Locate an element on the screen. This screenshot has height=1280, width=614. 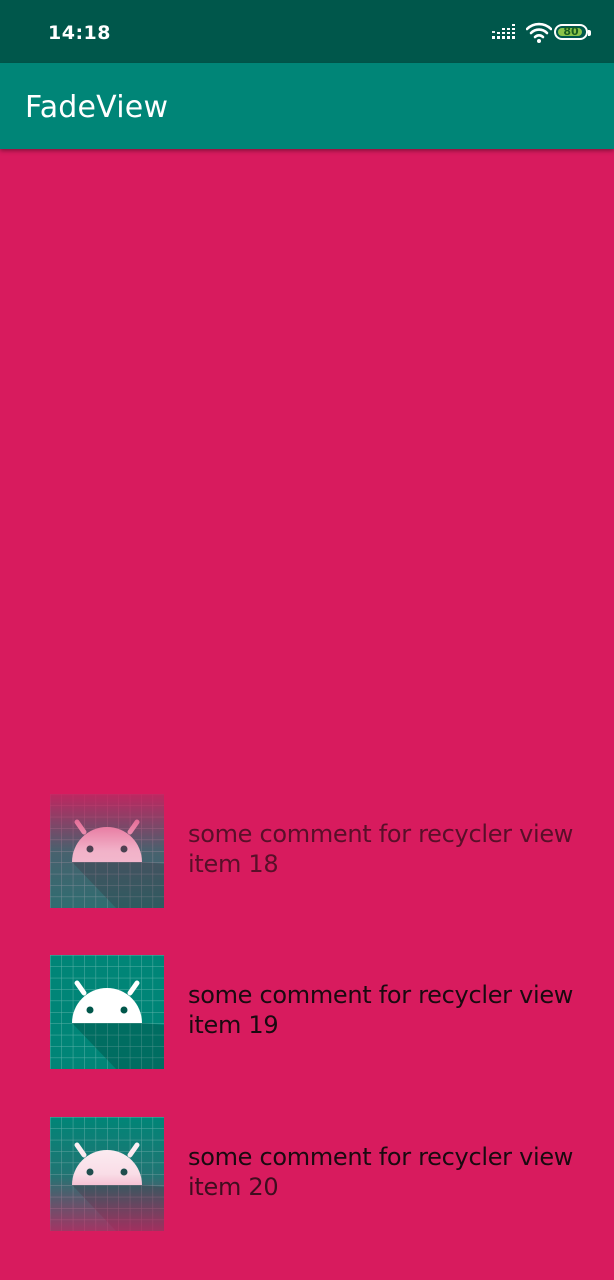
battery-level: 80 is located at coordinates (571, 31).